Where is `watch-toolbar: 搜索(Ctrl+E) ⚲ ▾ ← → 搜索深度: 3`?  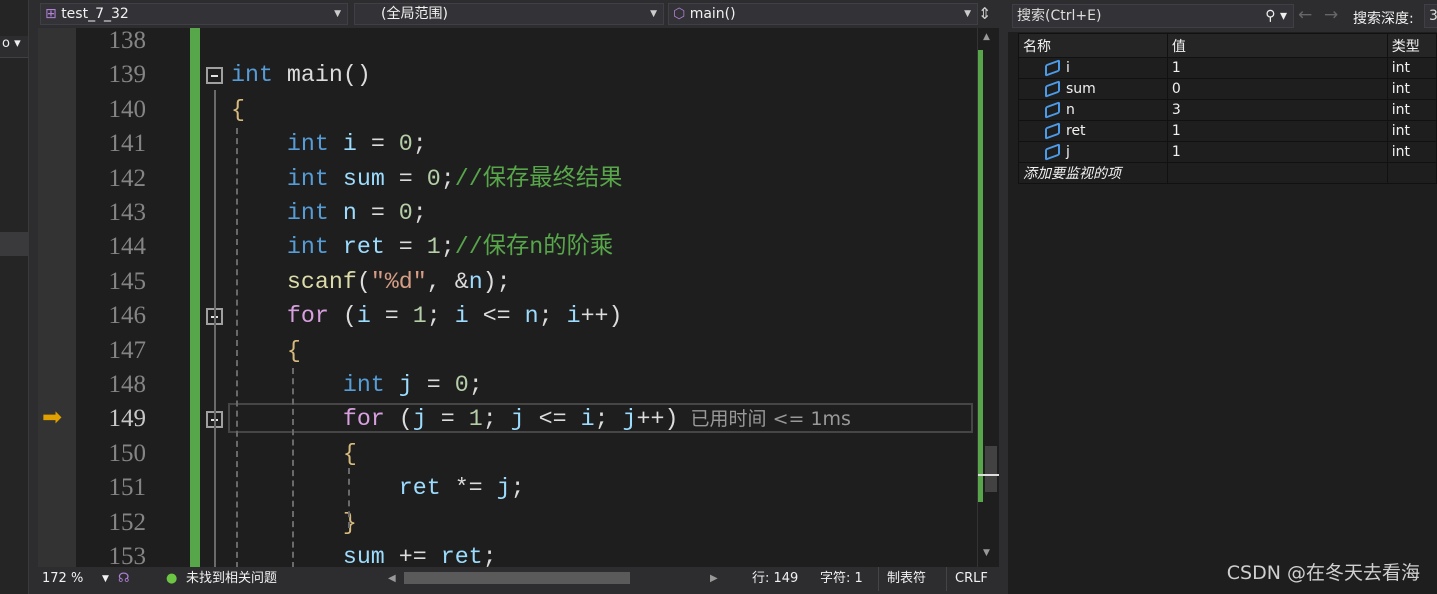 watch-toolbar: 搜索(Ctrl+E) ⚲ ▾ ← → 搜索深度: 3 is located at coordinates (1222, 16).